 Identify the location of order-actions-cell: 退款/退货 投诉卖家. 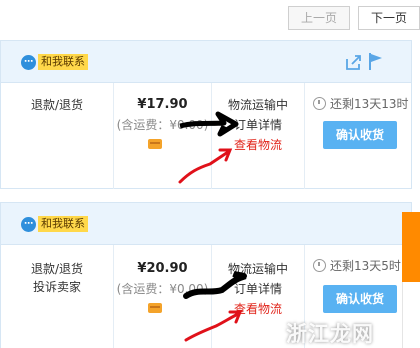
(57, 296).